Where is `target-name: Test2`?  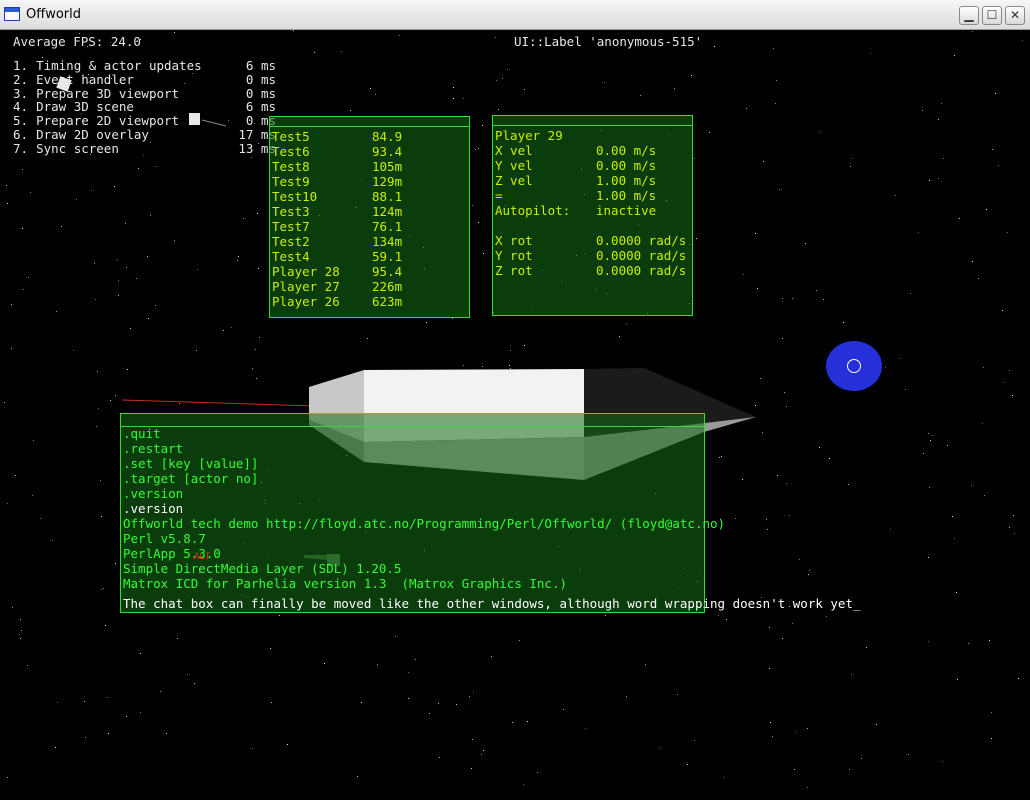 target-name: Test2 is located at coordinates (291, 241).